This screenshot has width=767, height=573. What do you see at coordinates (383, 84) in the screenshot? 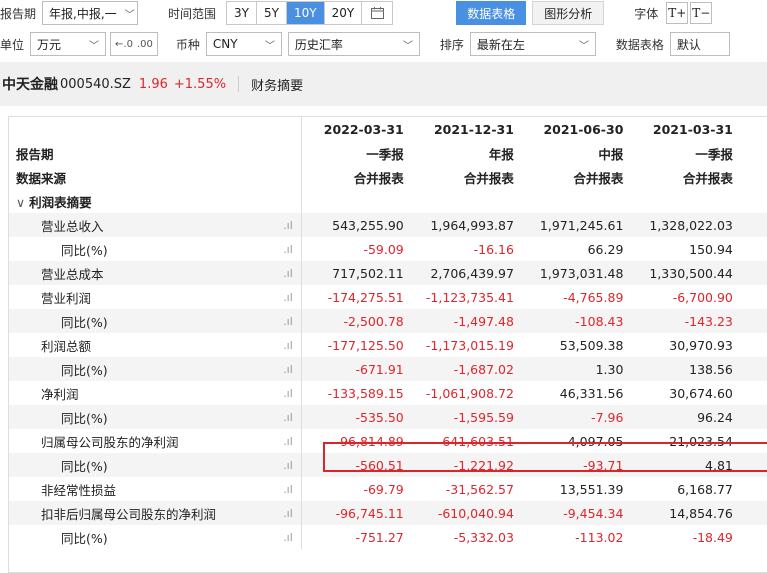
I see `stock-header: 中天金融 000540.SZ 1.96 +1.55% 财务摘要` at bounding box center [383, 84].